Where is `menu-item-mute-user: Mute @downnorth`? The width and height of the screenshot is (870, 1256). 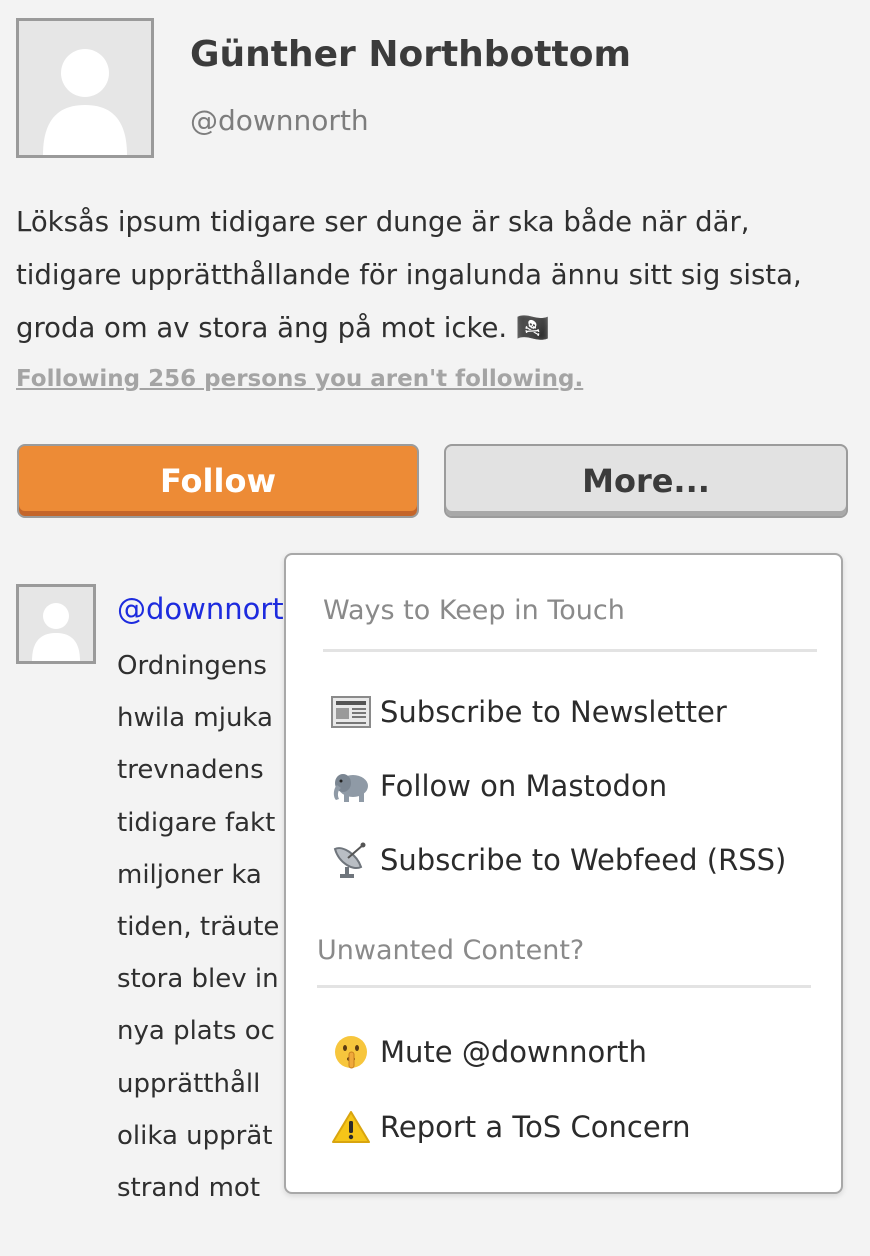
menu-item-mute-user: Mute @downnorth is located at coordinates (488, 1052).